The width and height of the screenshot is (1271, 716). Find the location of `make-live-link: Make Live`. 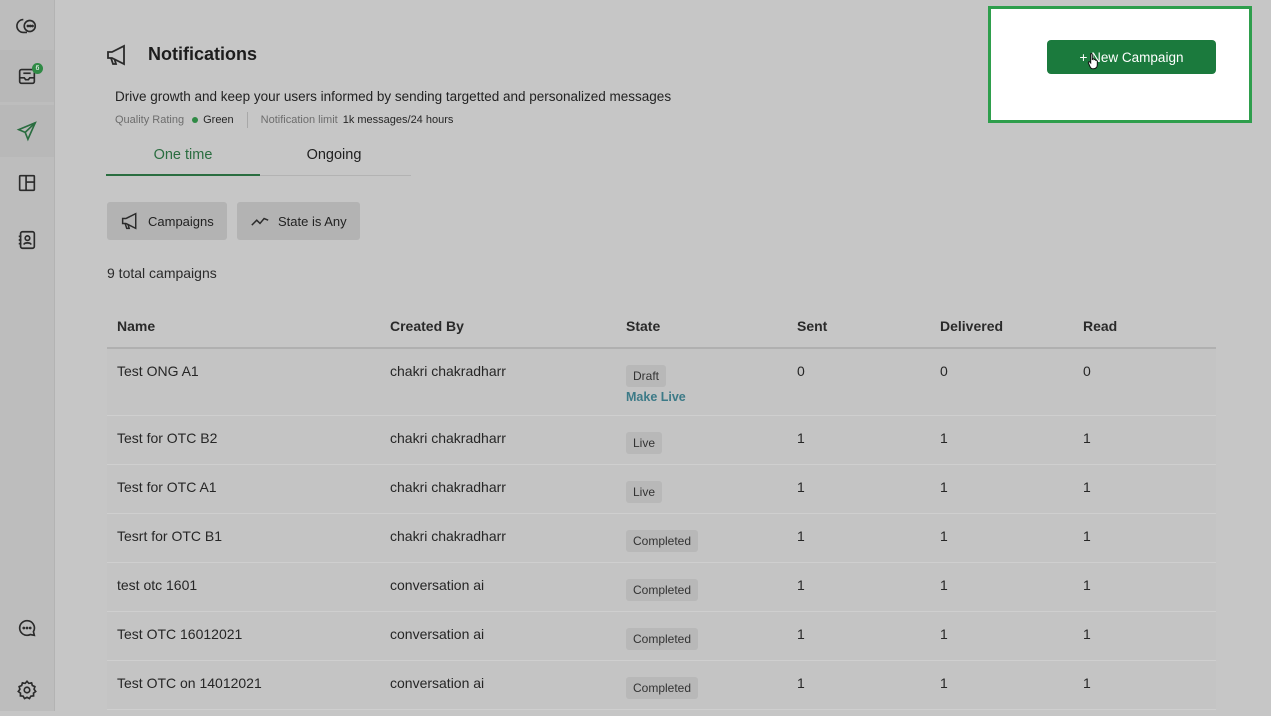

make-live-link: Make Live is located at coordinates (656, 397).